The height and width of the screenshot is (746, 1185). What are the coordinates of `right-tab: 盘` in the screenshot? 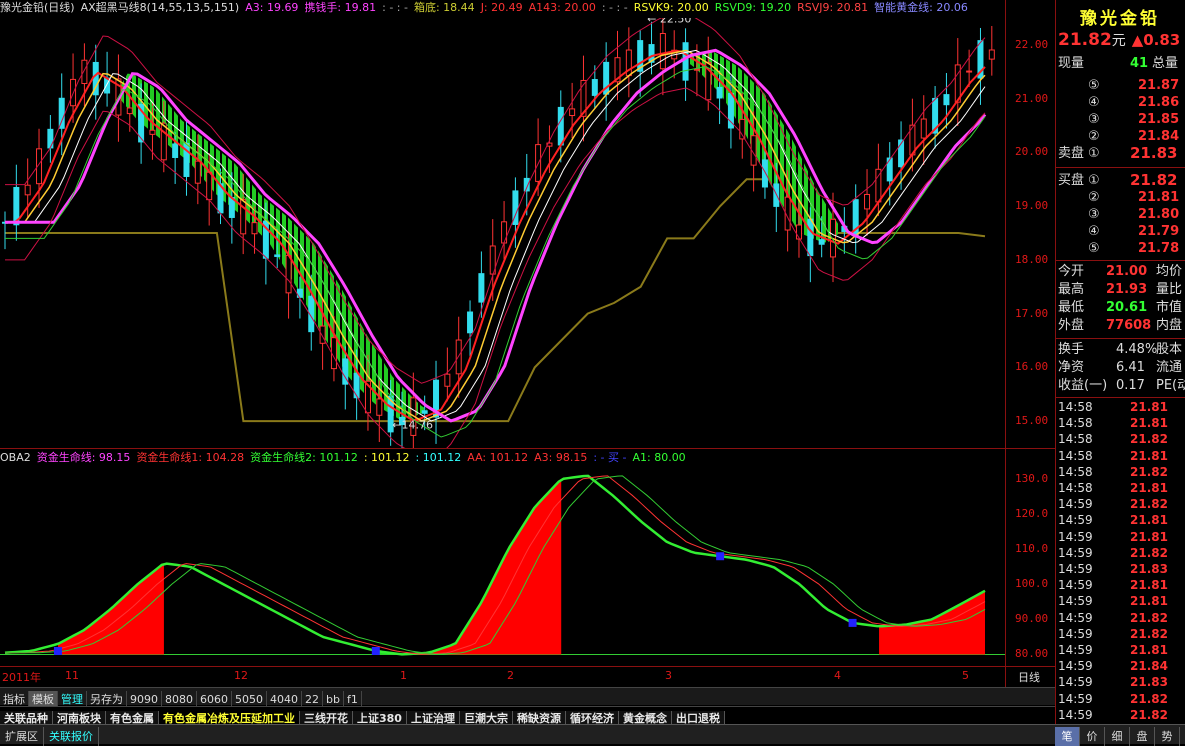 It's located at (1142, 736).